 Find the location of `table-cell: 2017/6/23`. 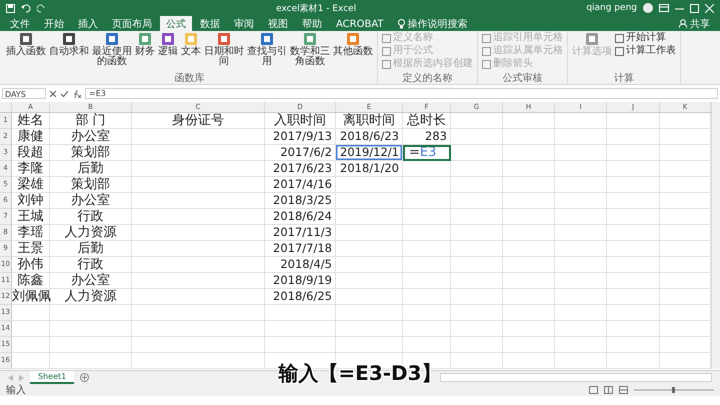

table-cell: 2017/6/23 is located at coordinates (300, 169).